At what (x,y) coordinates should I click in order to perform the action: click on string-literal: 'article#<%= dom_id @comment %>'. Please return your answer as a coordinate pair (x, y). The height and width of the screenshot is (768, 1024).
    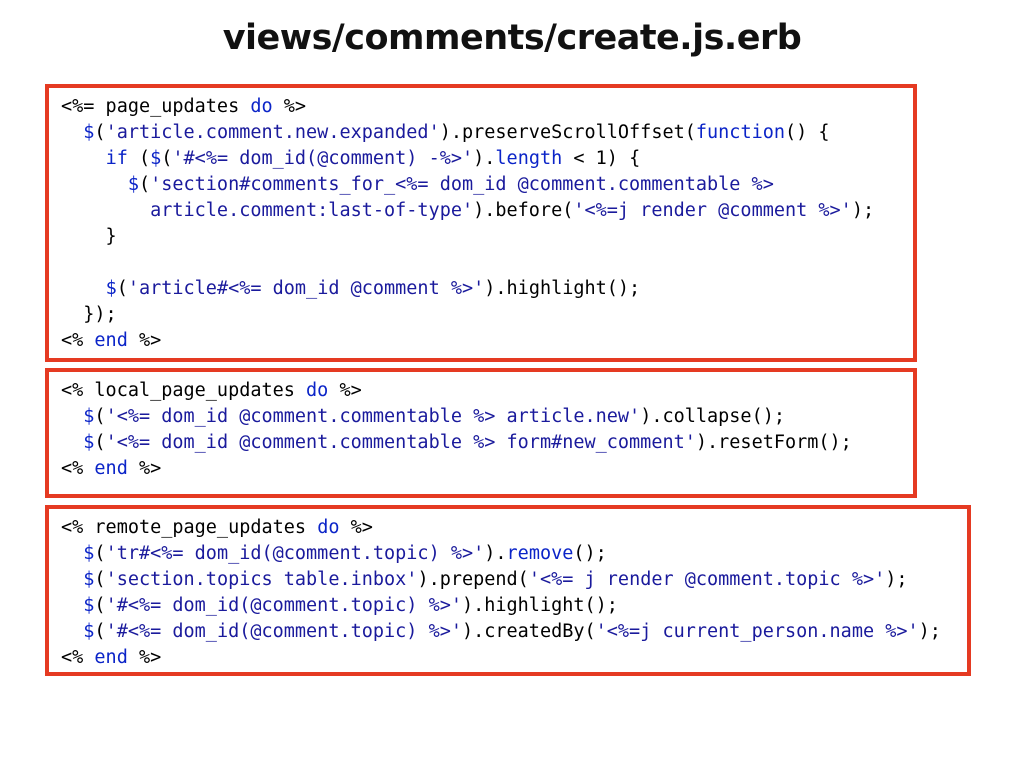
    Looking at the image, I should click on (306, 288).